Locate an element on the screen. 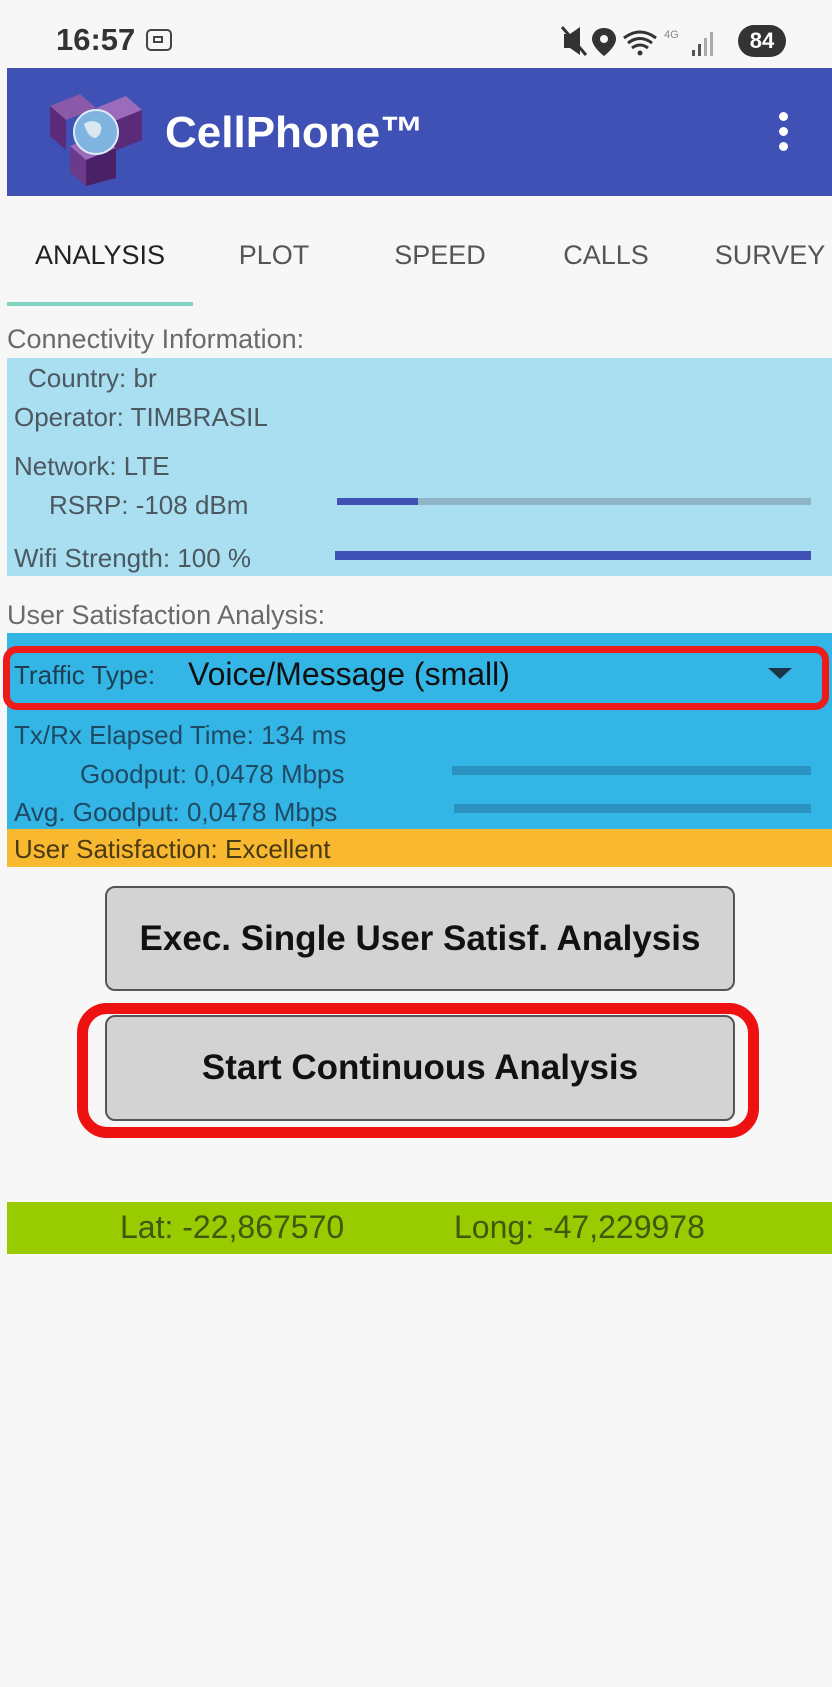  connectivity-section-title: Connectivity Information: is located at coordinates (156, 339).